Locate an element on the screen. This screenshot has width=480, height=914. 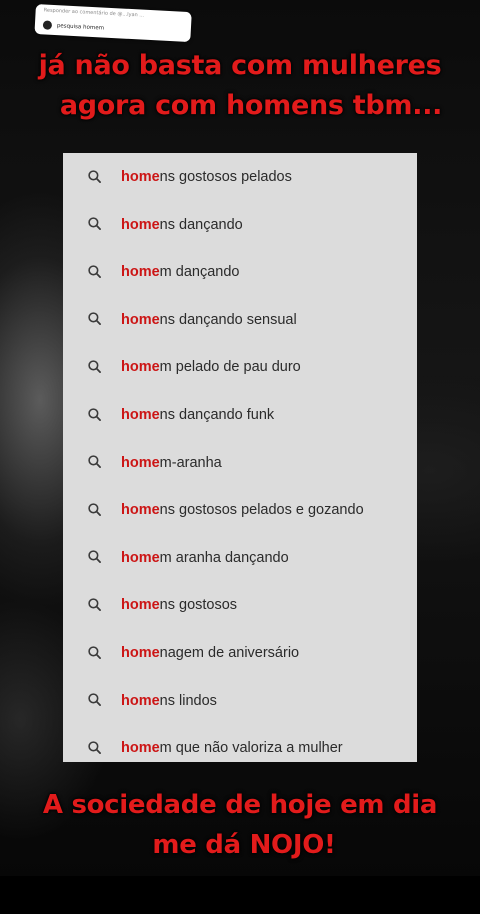
suggestion-completion: ns gostosos pelados e gozando is located at coordinates (261, 510).